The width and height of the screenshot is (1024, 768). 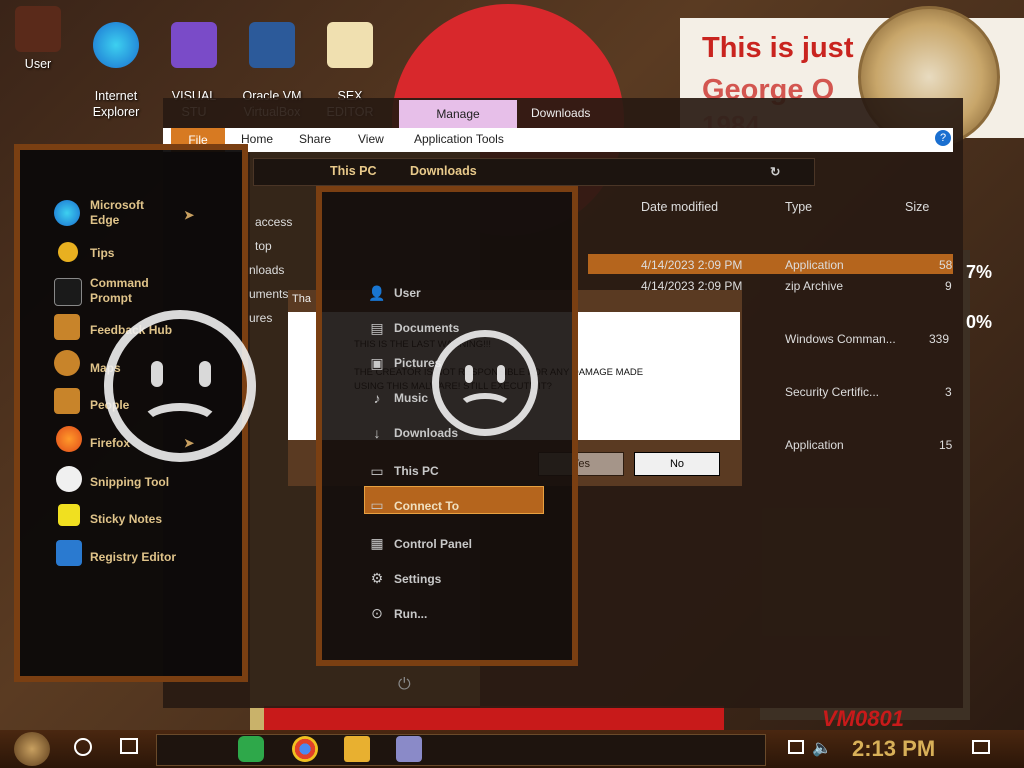 What do you see at coordinates (38, 64) in the screenshot?
I see `desktop-icon-label: User` at bounding box center [38, 64].